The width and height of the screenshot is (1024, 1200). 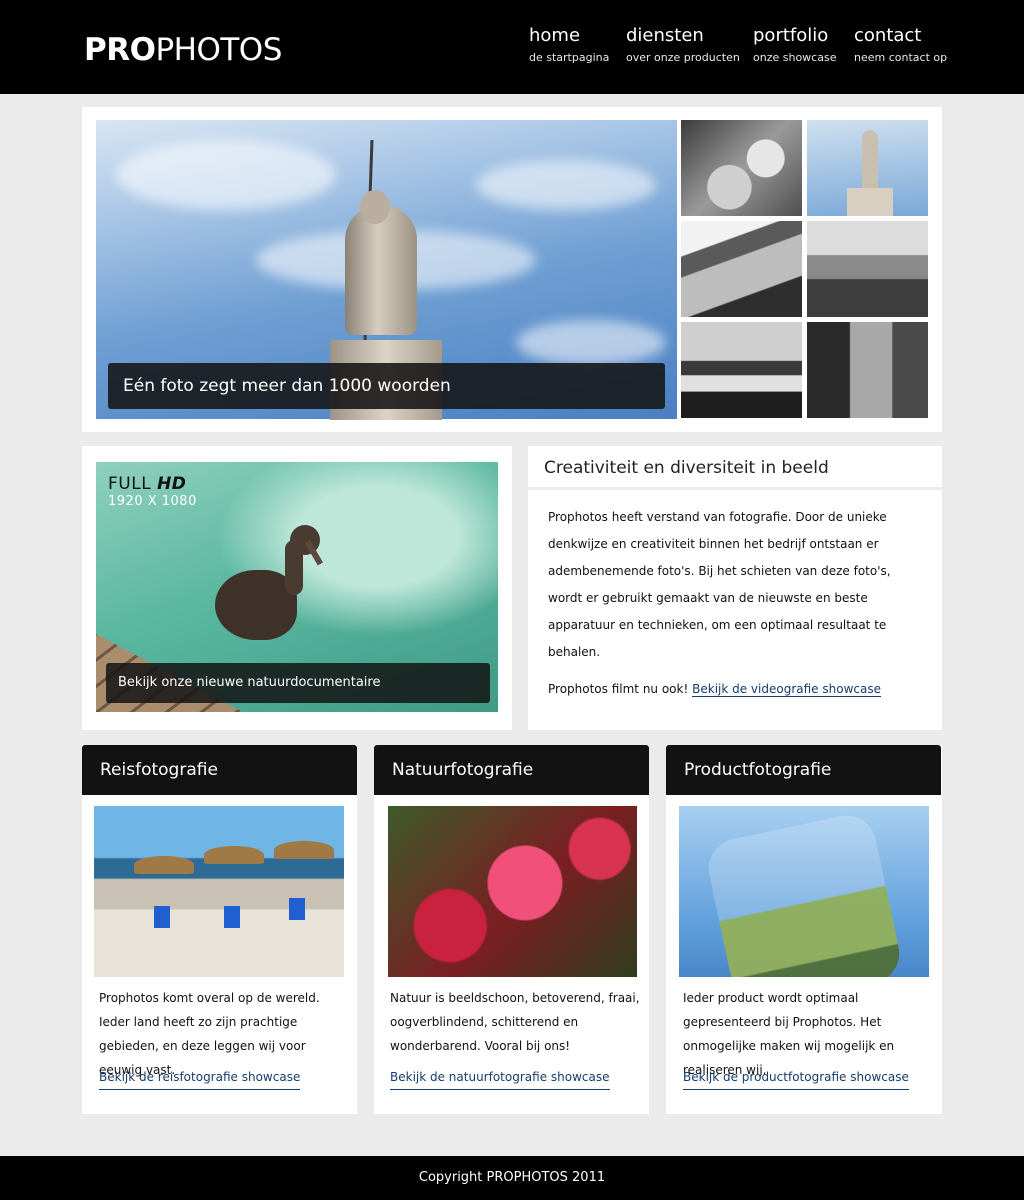 What do you see at coordinates (683, 57) in the screenshot?
I see `nav-subtitle: over onze producten` at bounding box center [683, 57].